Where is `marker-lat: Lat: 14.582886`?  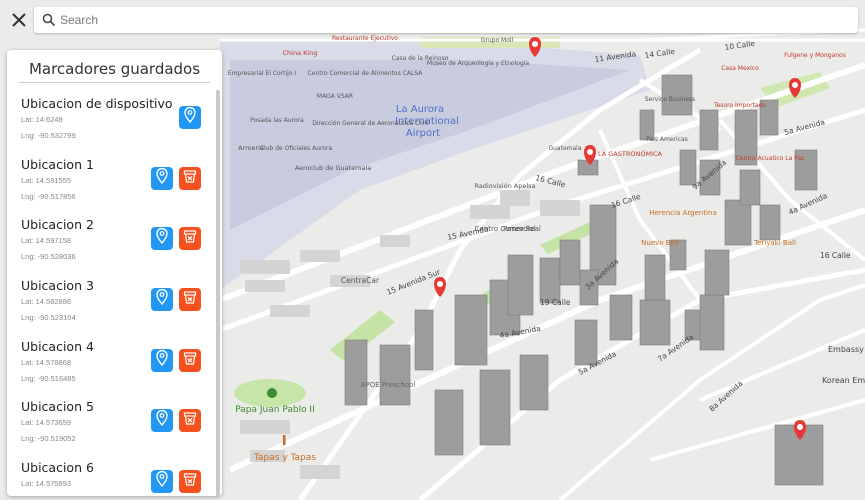 marker-lat: Lat: 14.582886 is located at coordinates (46, 302).